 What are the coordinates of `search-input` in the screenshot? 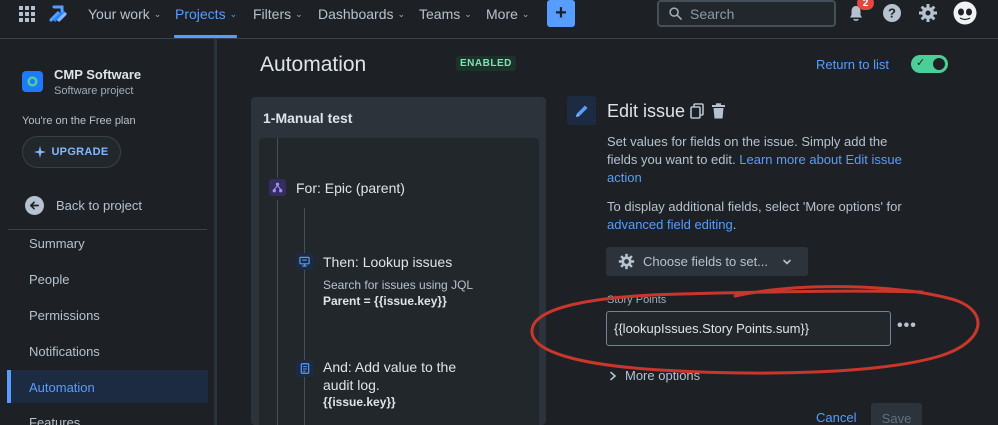 It's located at (755, 13).